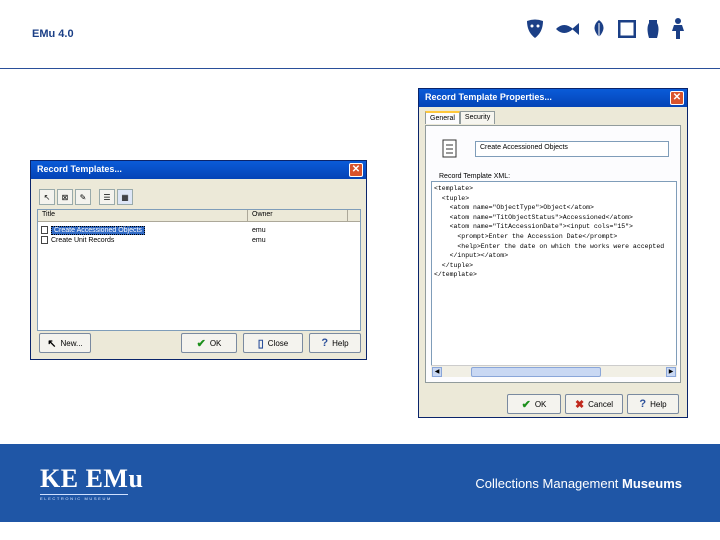  Describe the element at coordinates (53, 34) in the screenshot. I see `page-title: EMu 4.0` at that location.